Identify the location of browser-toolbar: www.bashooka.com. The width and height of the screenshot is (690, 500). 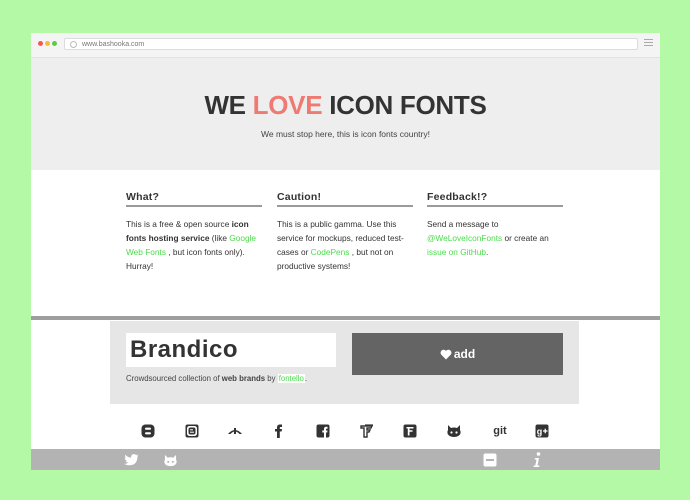
(345, 45).